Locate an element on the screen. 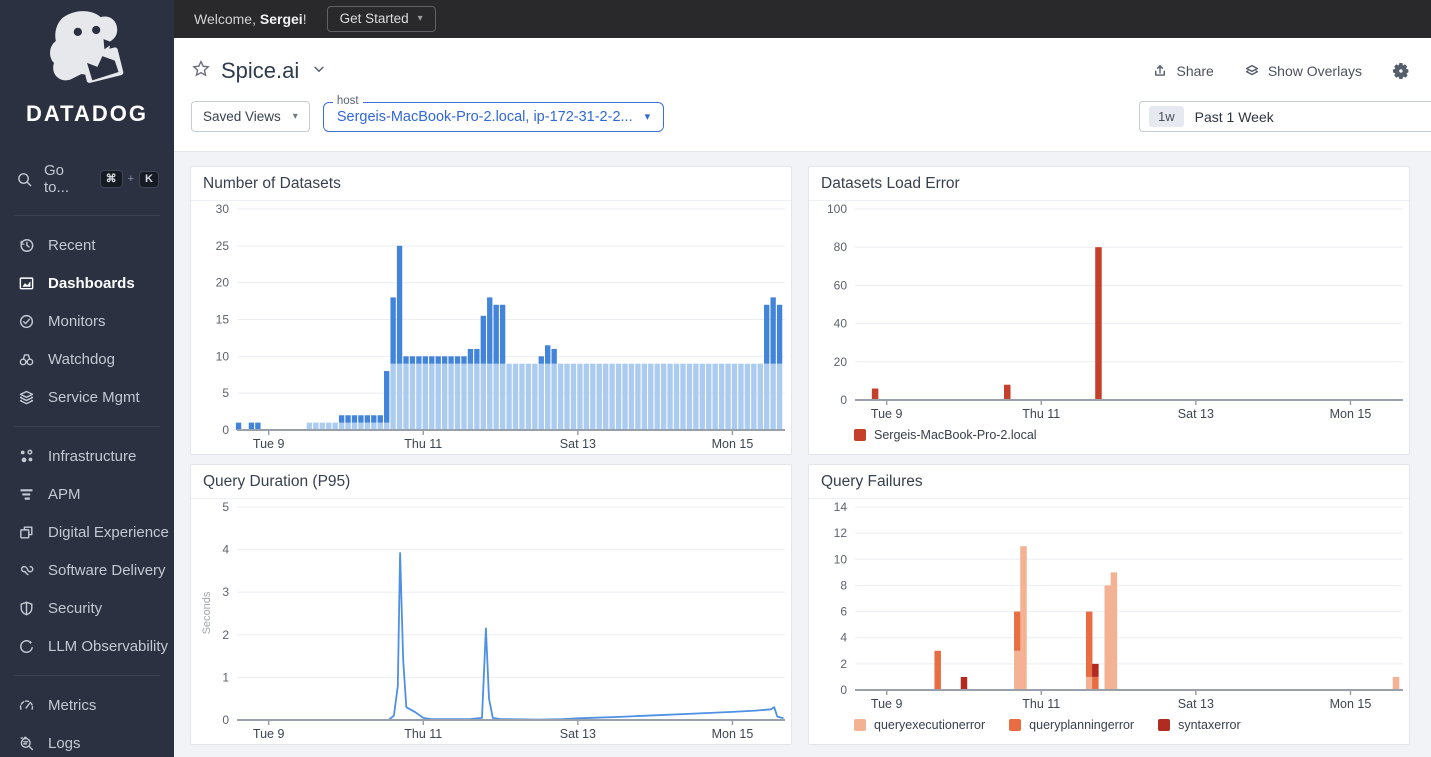 Image resolution: width=1431 pixels, height=757 pixels. datadog-wordmark: DATADOG is located at coordinates (87, 113).